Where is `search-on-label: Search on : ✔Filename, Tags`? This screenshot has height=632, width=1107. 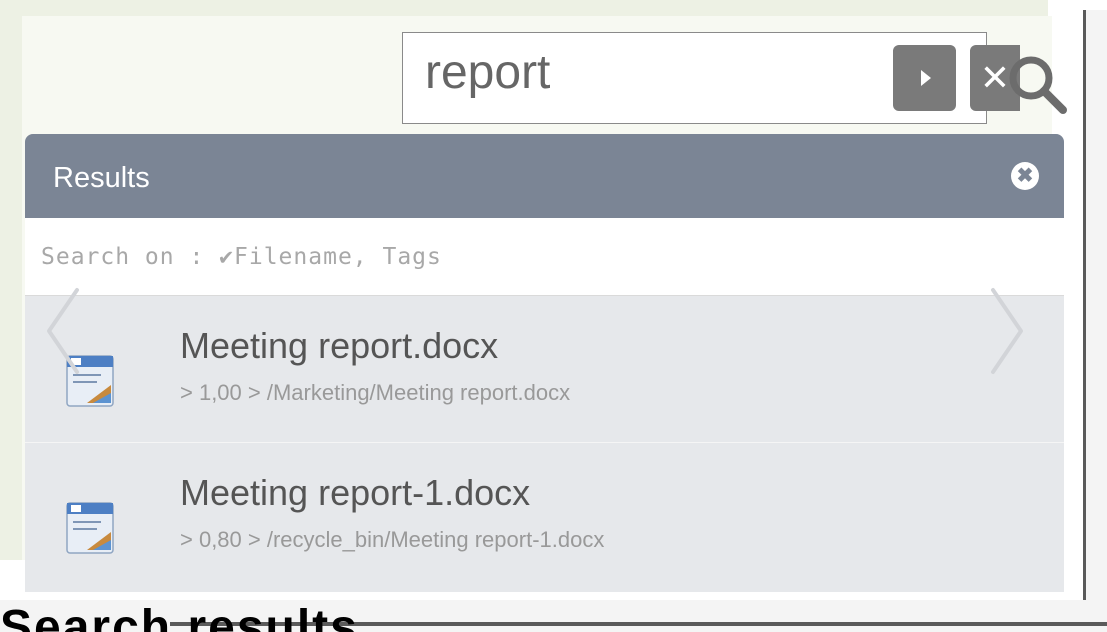 search-on-label: Search on : ✔Filename, Tags is located at coordinates (241, 257).